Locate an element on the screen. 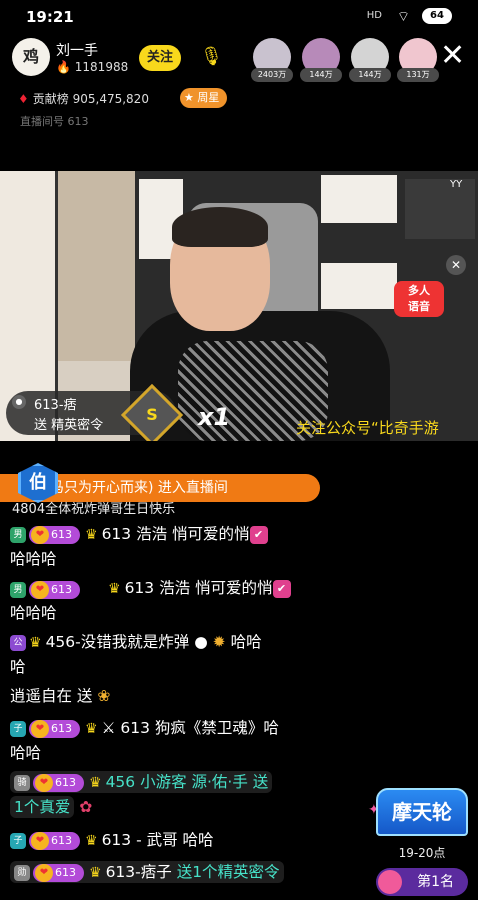  streamer-fans: 🔥 1181988 is located at coordinates (92, 67).